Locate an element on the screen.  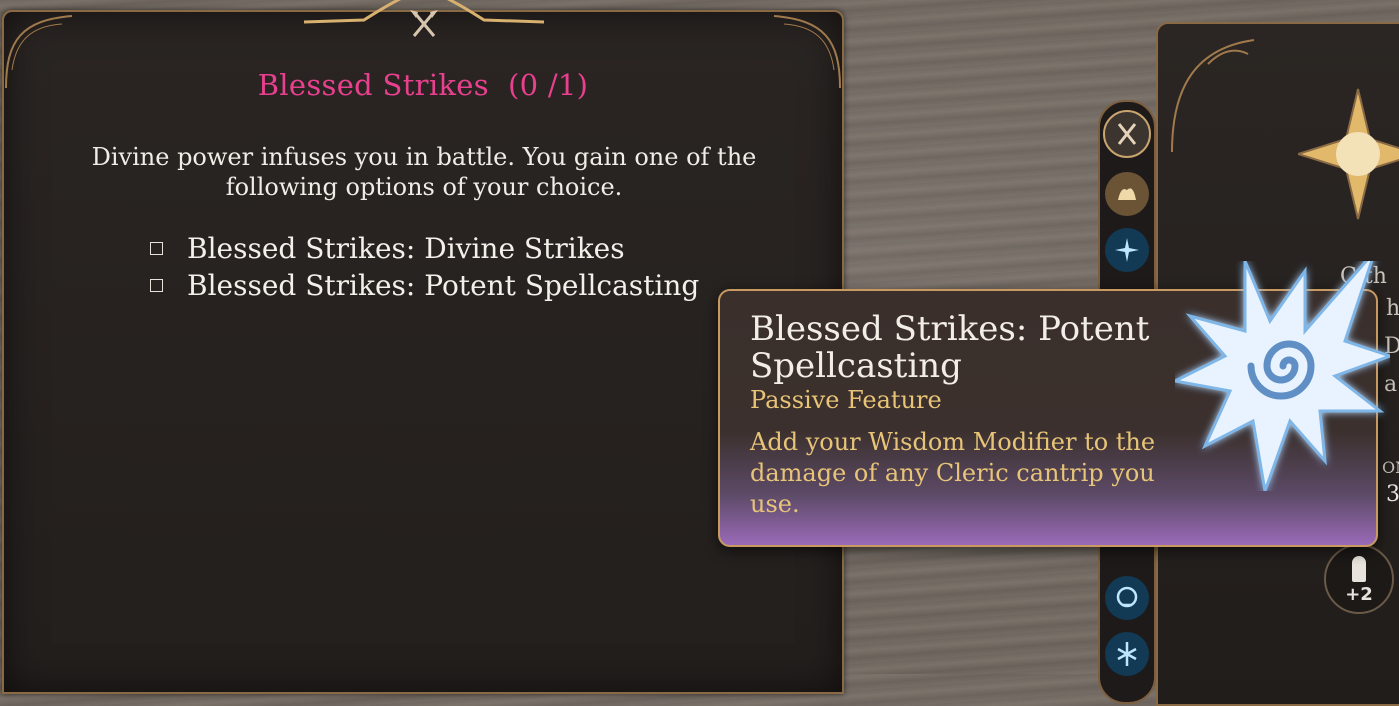
person-icon is located at coordinates (1359, 569).